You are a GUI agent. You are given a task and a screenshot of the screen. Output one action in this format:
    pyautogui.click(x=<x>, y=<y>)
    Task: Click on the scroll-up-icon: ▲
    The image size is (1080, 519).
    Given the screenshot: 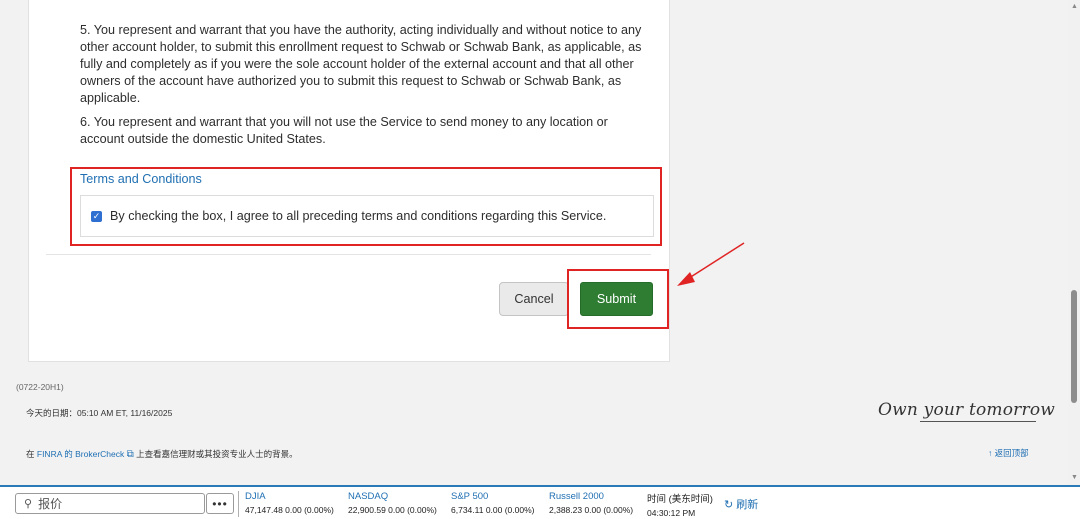 What is the action you would take?
    pyautogui.click(x=1074, y=6)
    